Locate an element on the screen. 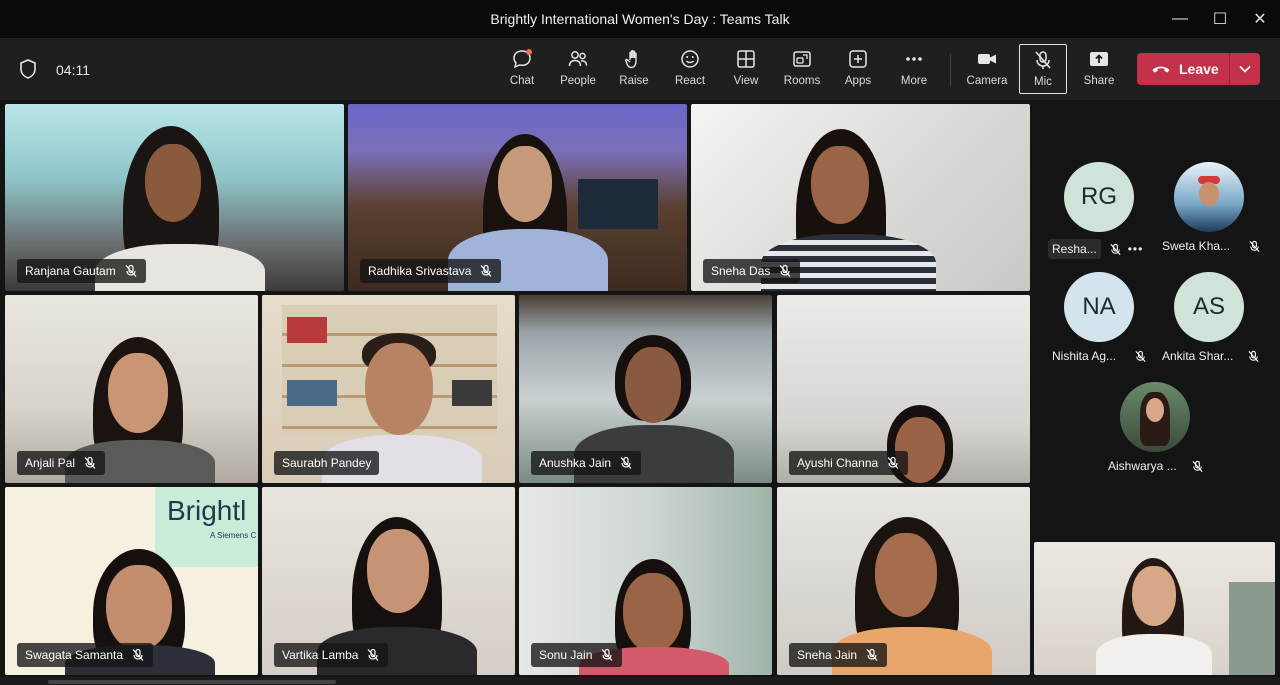 This screenshot has width=1280, height=685. video-tile: Anjali Pal is located at coordinates (131, 389).